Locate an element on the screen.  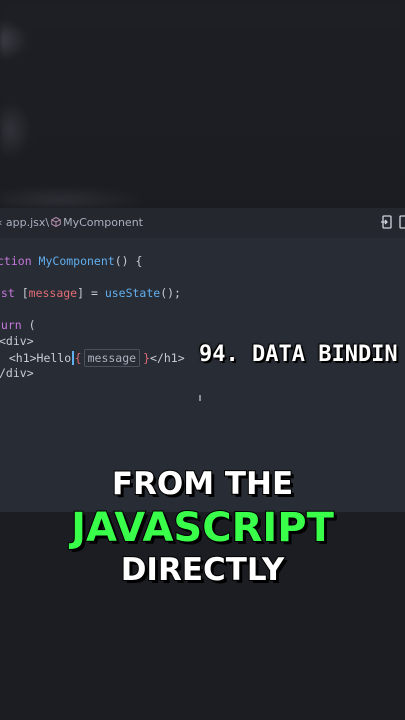
breadcrumb: ‹ app.jsx\MyComponent is located at coordinates (71, 222).